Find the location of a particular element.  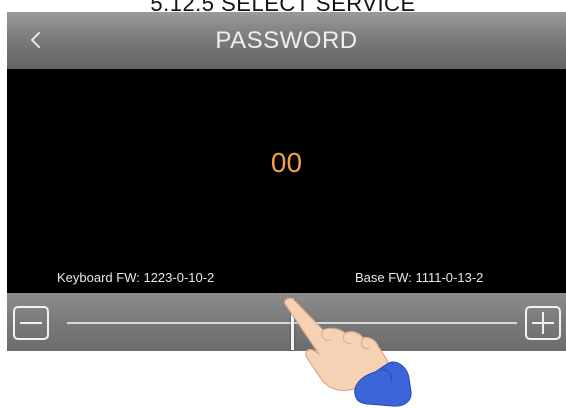

slider-thumb is located at coordinates (292, 324).